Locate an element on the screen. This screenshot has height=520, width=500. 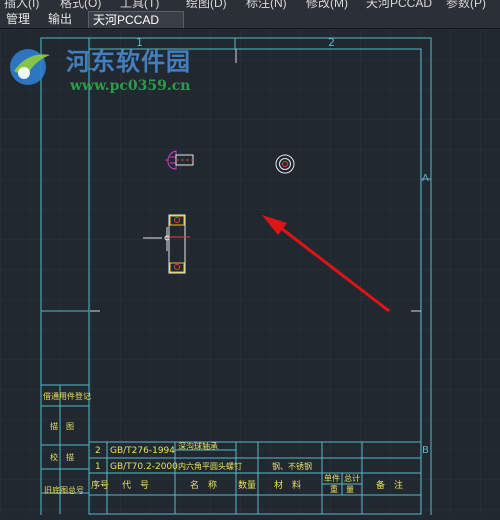
bom-row-1-code: GB/T70.2-2000 is located at coordinates (144, 467).